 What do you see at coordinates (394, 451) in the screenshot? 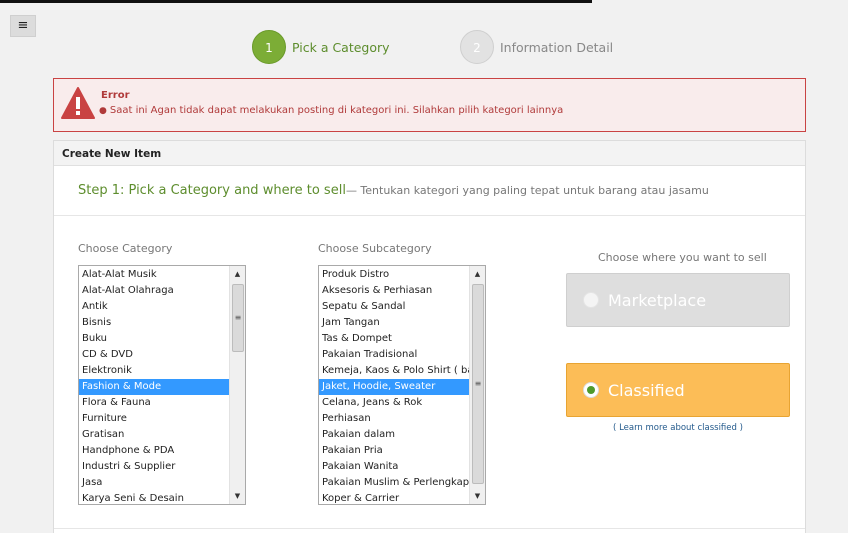
I see `list-item: Pakaian Pria` at bounding box center [394, 451].